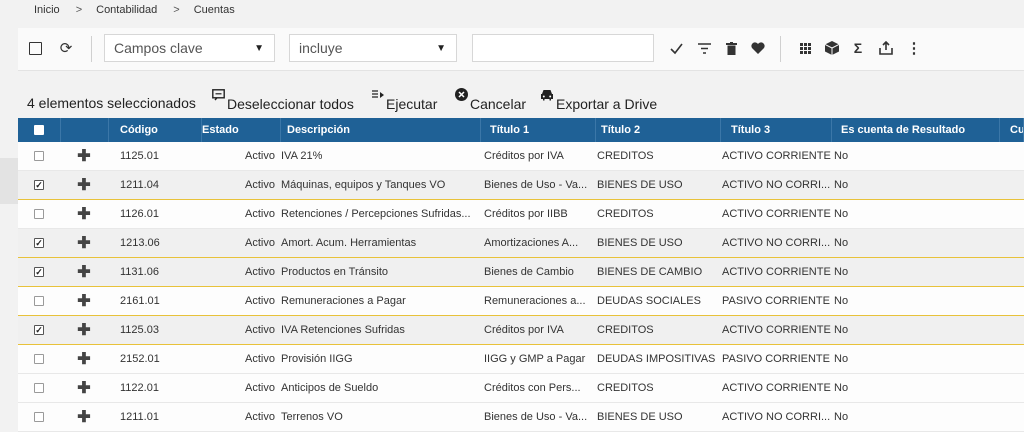  I want to click on cell-titulo1: Créditos por IVA, so click(524, 156).